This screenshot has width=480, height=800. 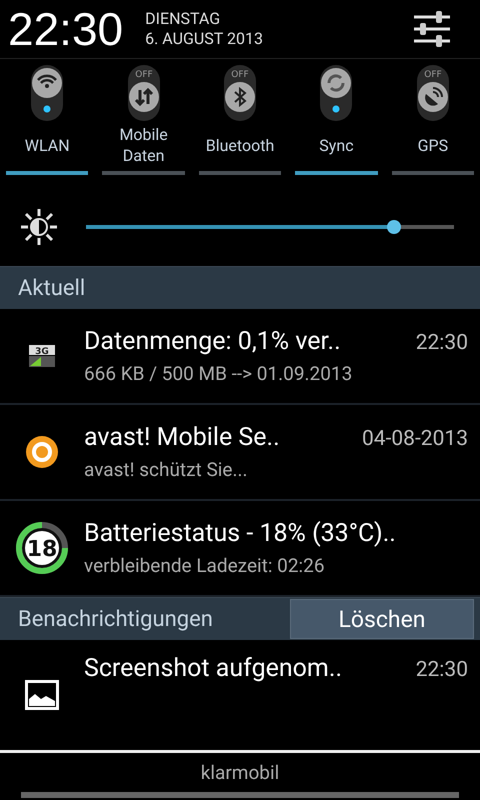 I want to click on quick-toggle: OFF Bluetooth, so click(x=240, y=121).